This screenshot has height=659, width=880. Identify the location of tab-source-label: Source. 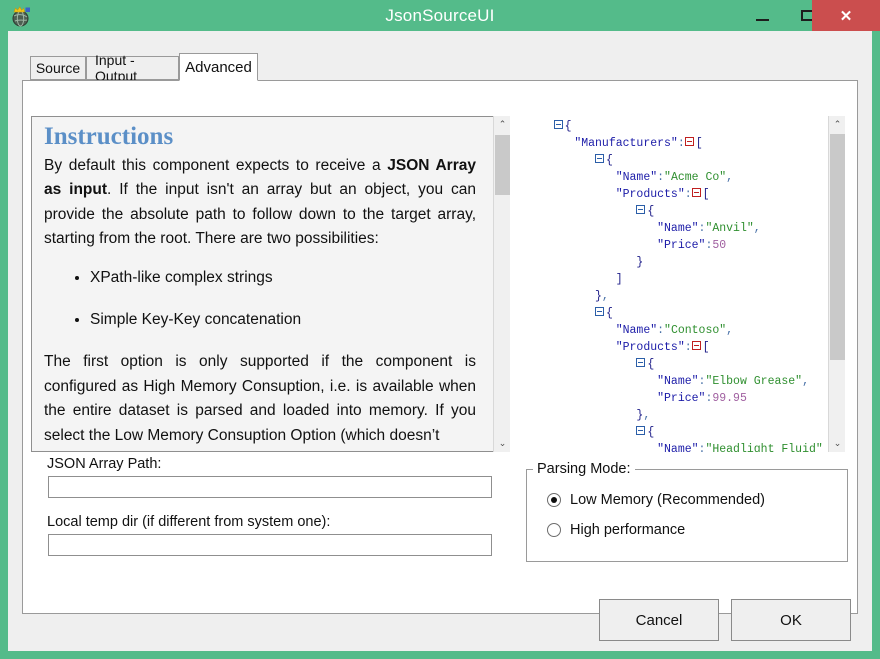
(58, 68).